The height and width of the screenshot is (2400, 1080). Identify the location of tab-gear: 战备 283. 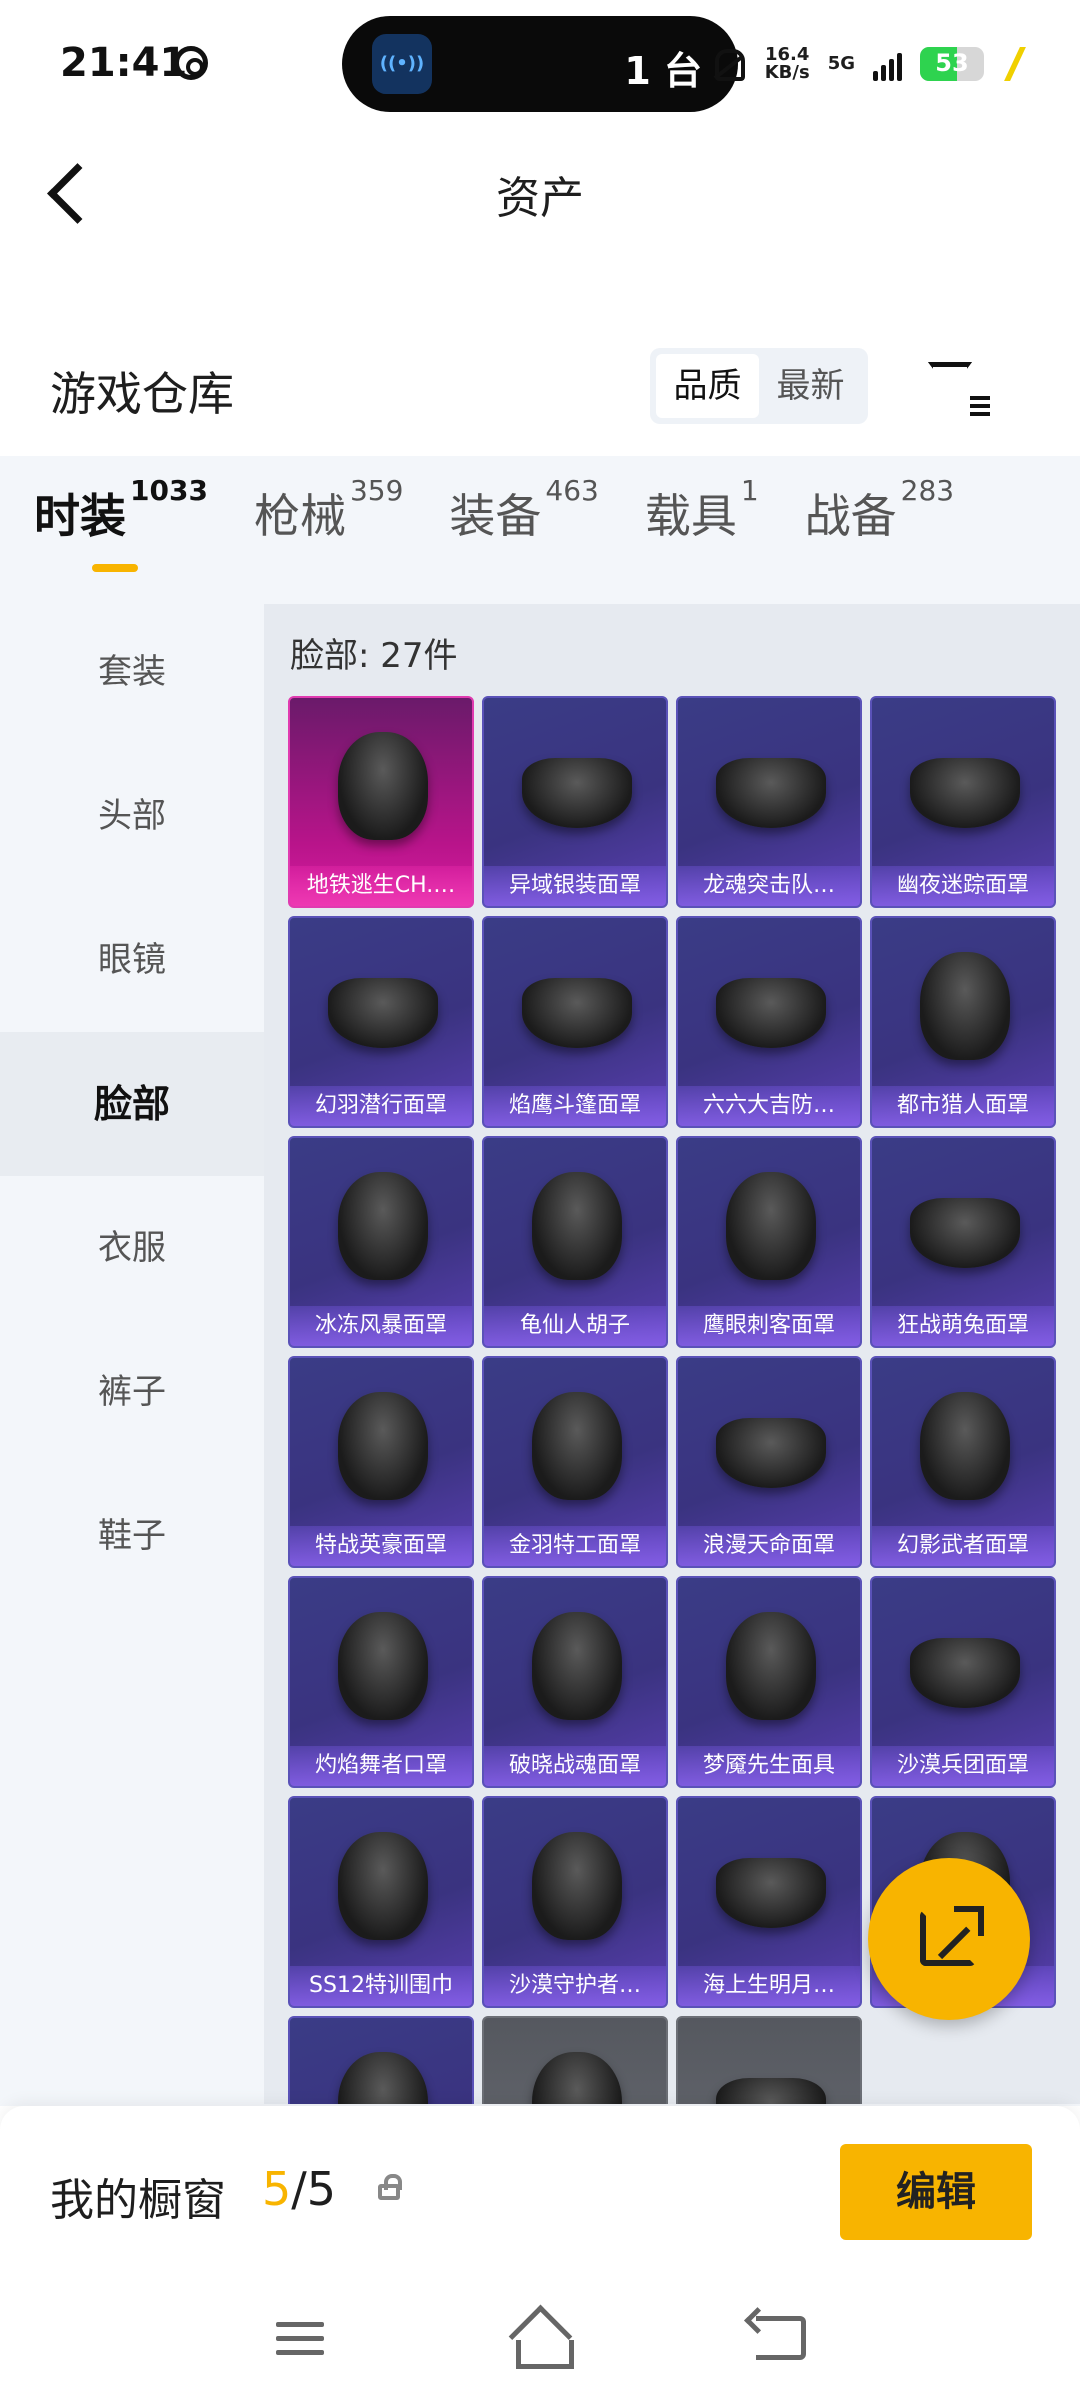
(879, 532).